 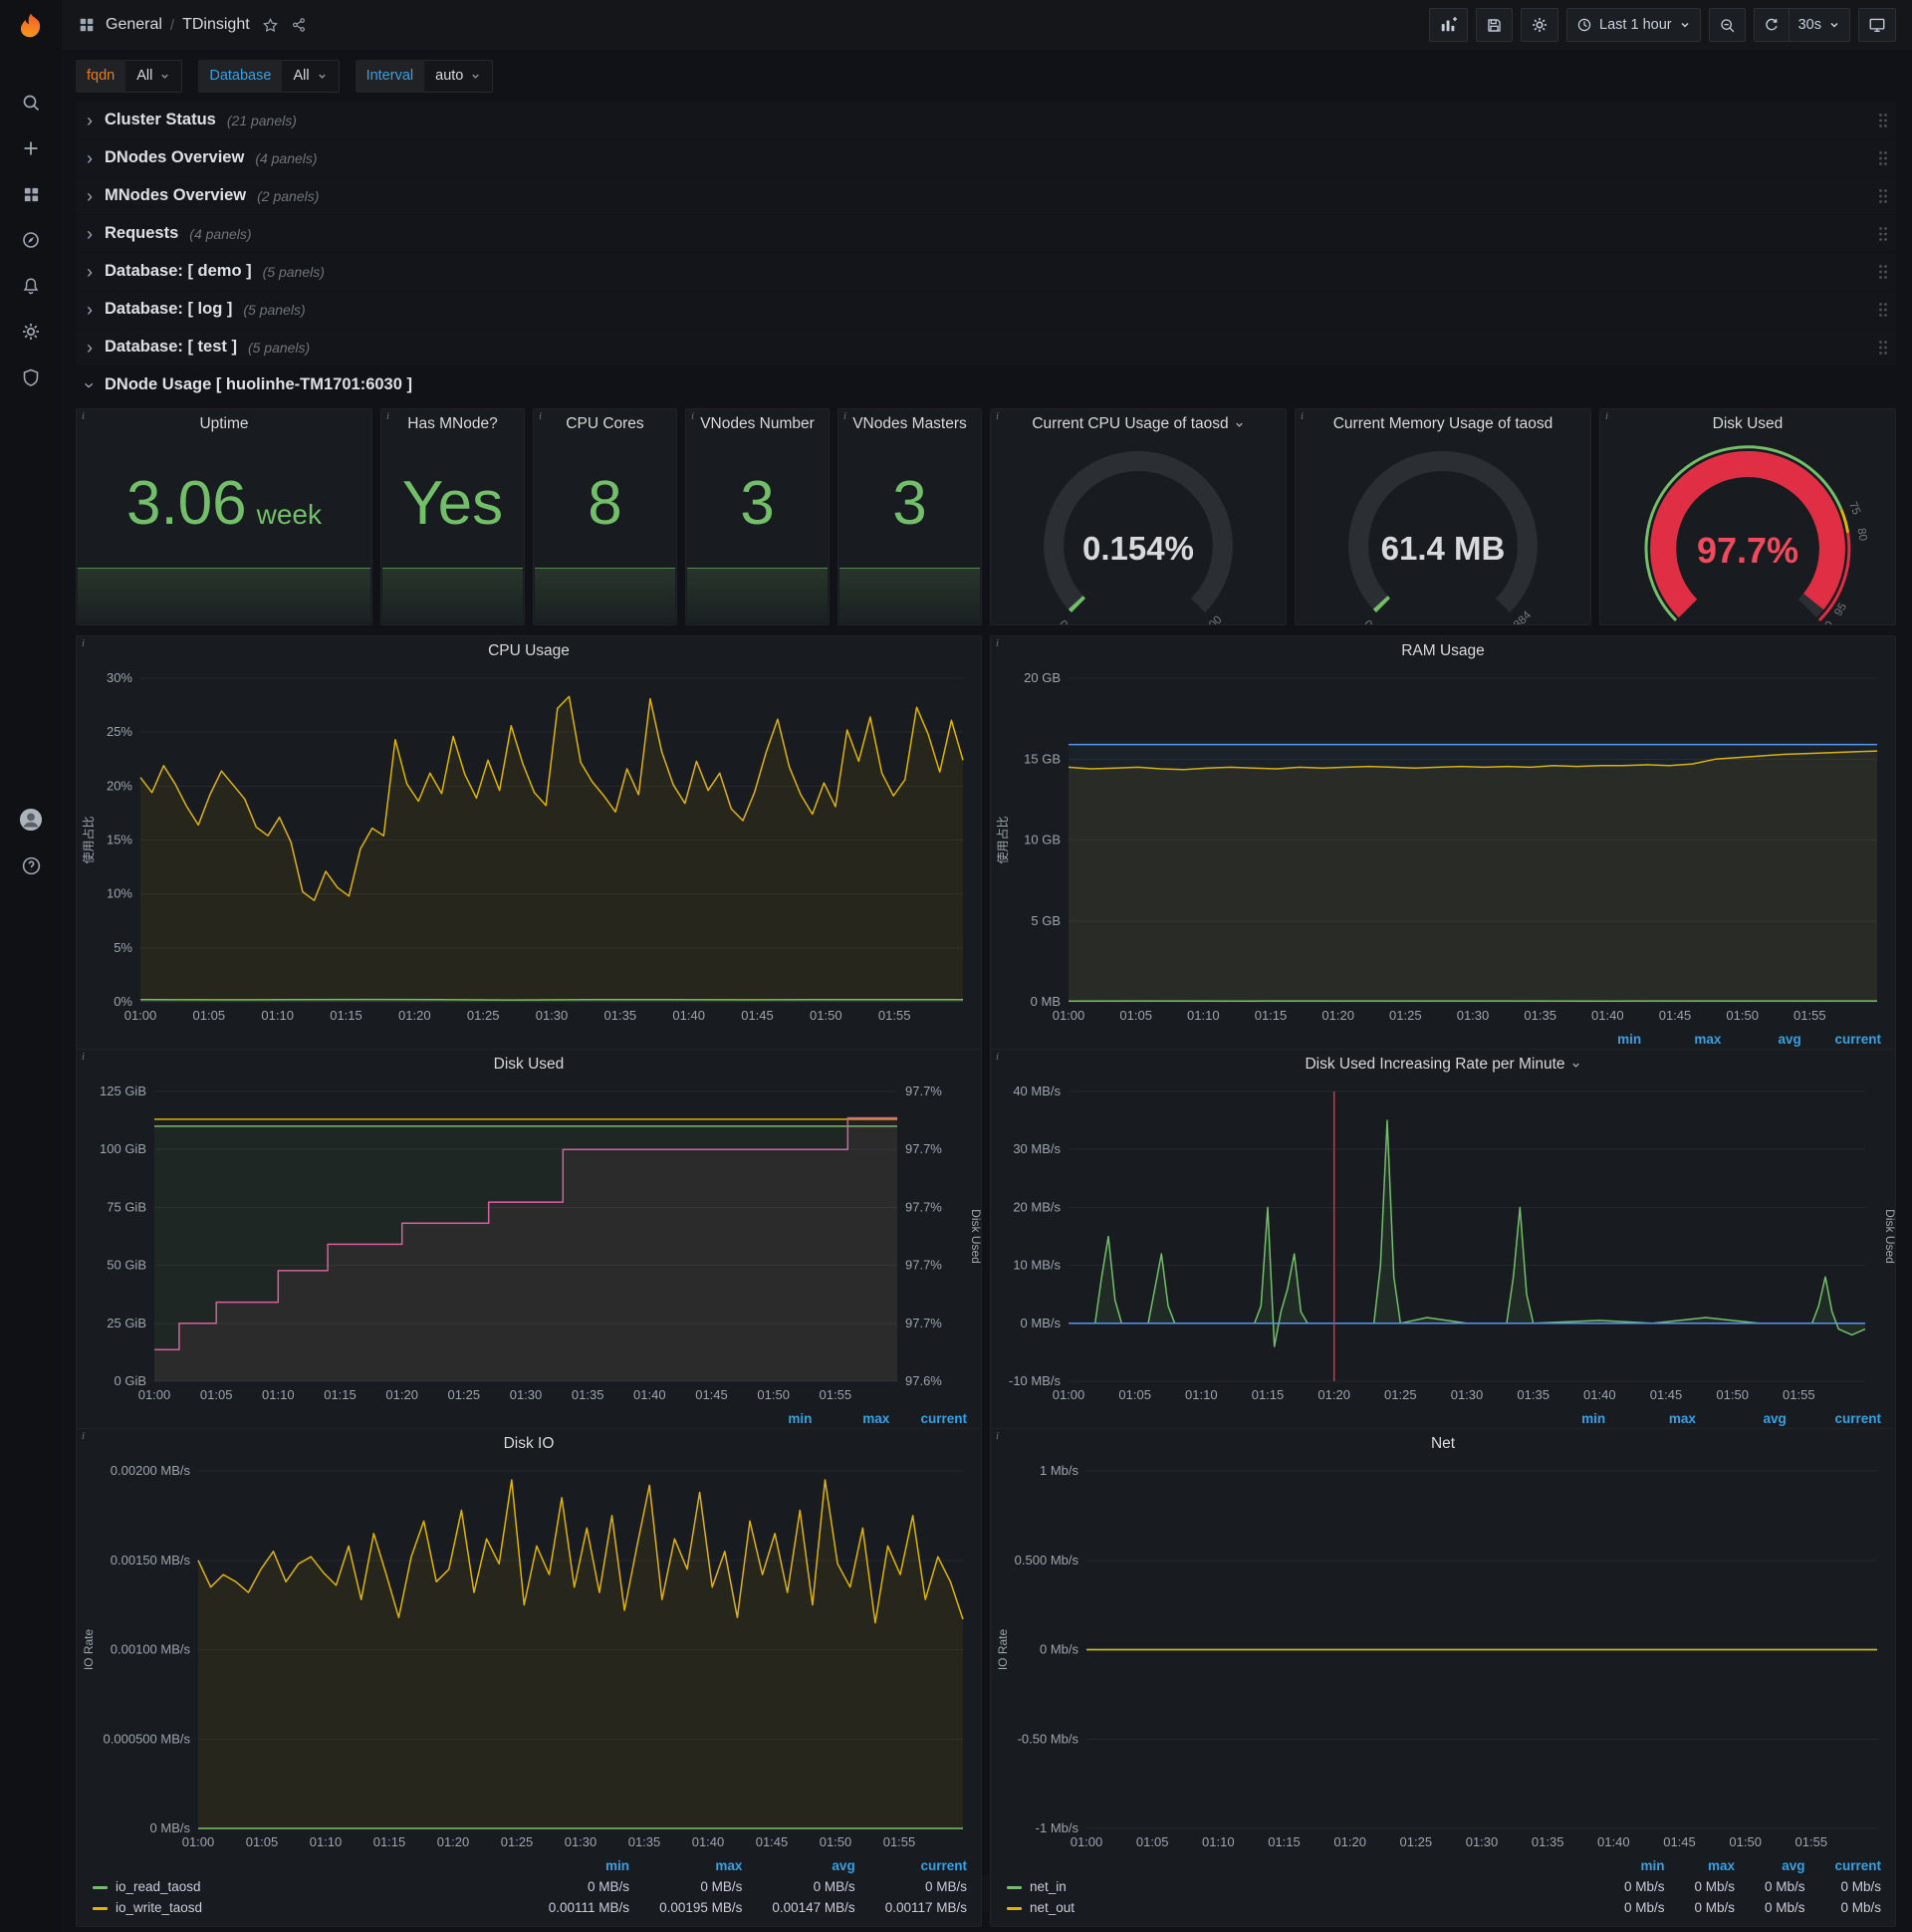 I want to click on legend-series-name: net_out, so click(x=1052, y=1908).